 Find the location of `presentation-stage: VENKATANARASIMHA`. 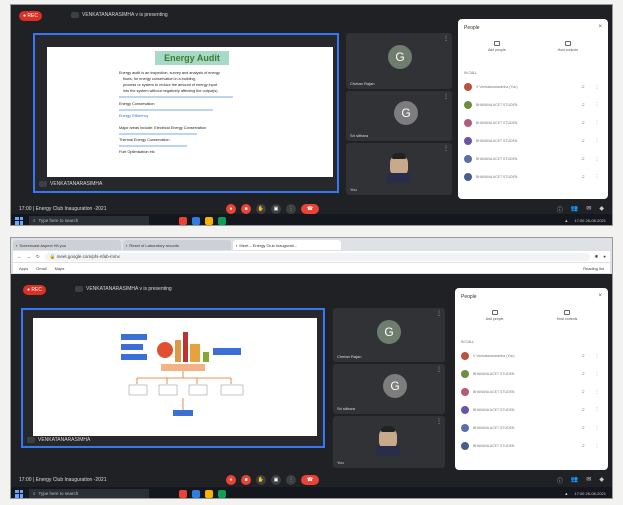

presentation-stage: VENKATANARASIMHA is located at coordinates (173, 378).